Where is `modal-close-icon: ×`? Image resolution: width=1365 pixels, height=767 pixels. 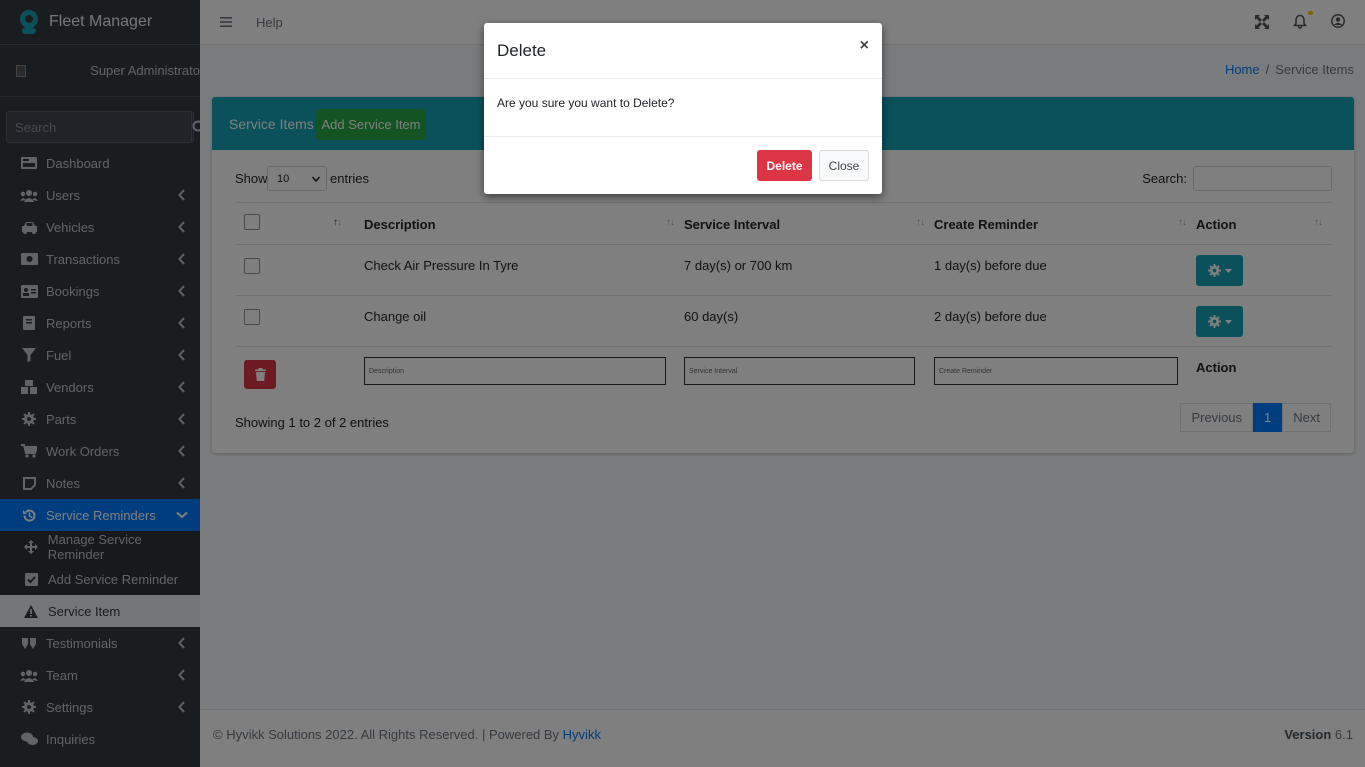
modal-close-icon: × is located at coordinates (864, 46).